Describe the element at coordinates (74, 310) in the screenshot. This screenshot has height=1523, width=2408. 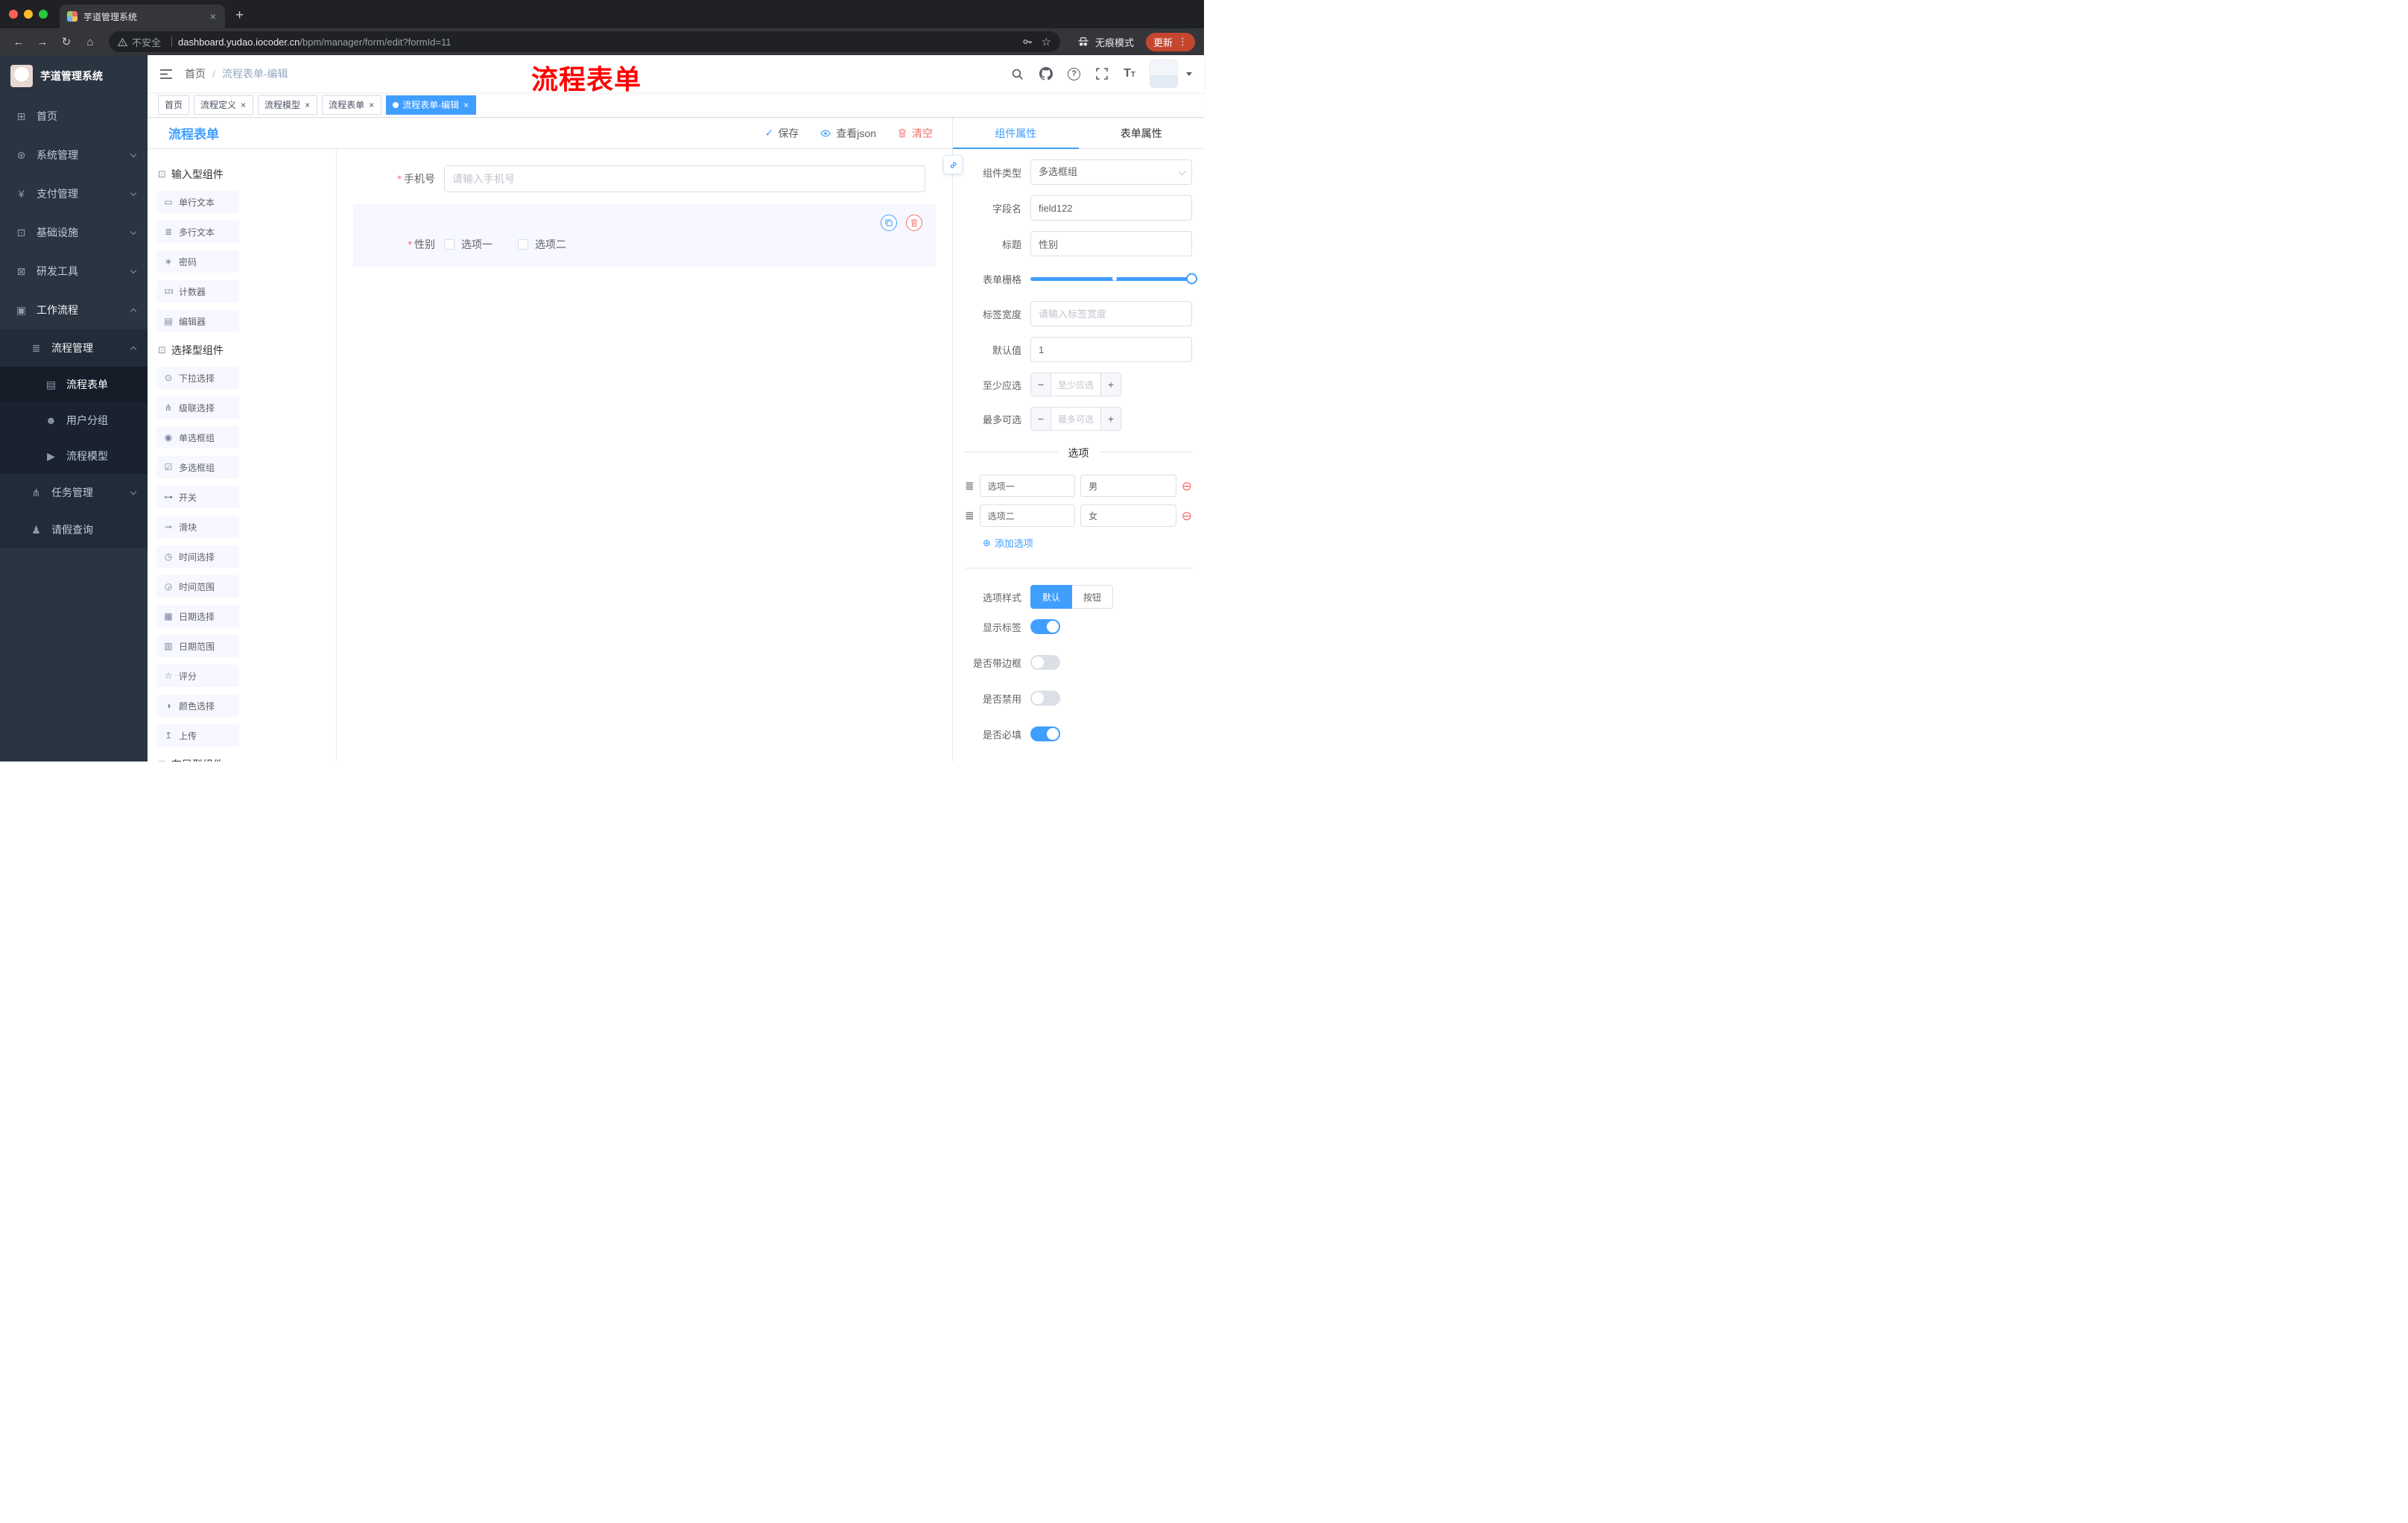
I see `sidebar-item-workflow: ▣ 工作流程` at that location.